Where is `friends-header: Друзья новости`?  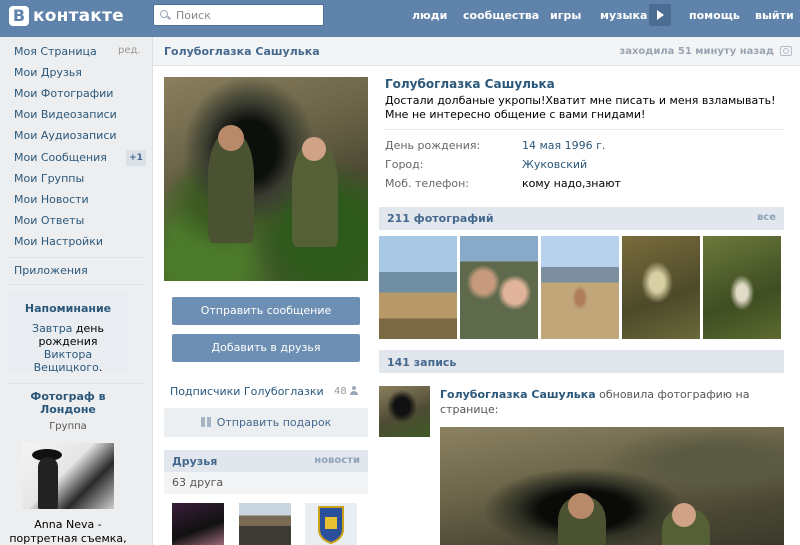
friends-header: Друзья новости is located at coordinates (266, 461).